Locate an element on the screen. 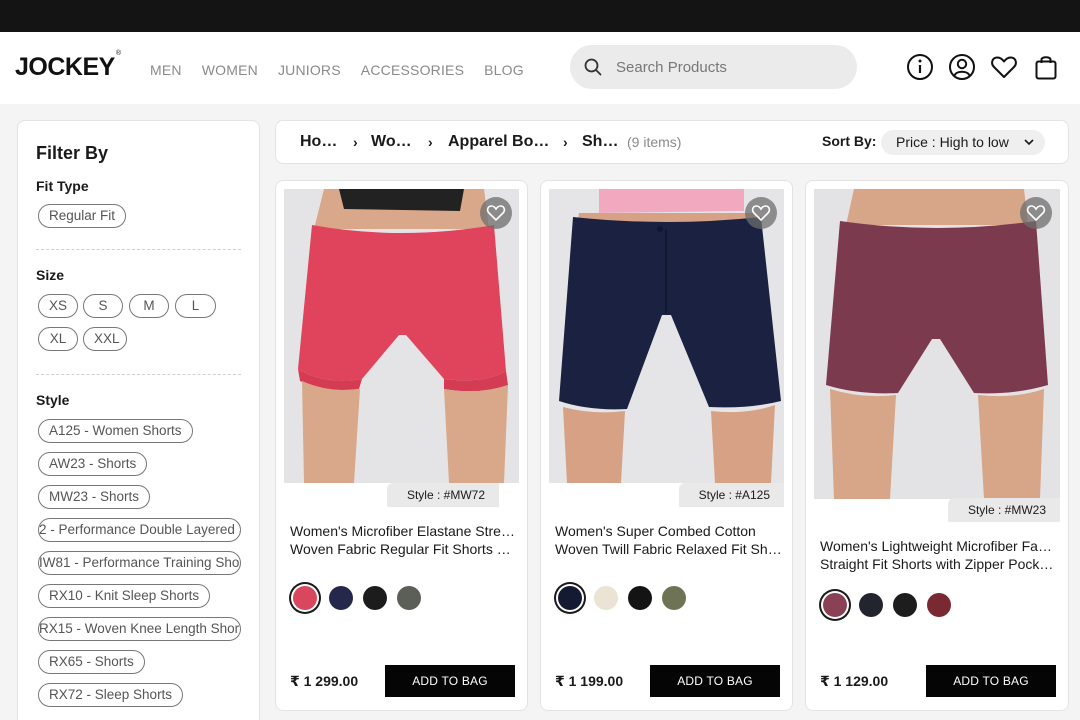  sort-dropdown: Price : High to low is located at coordinates (963, 142).